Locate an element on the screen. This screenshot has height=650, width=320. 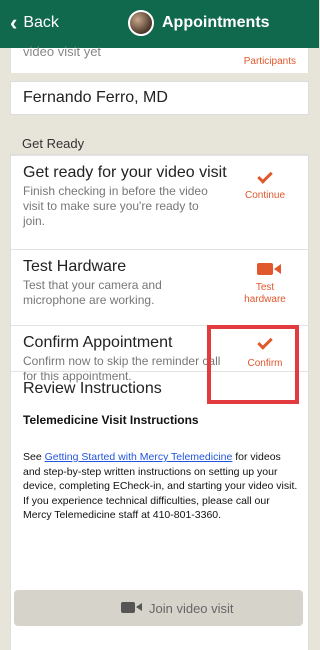
continue-label: Continue is located at coordinates (265, 195).